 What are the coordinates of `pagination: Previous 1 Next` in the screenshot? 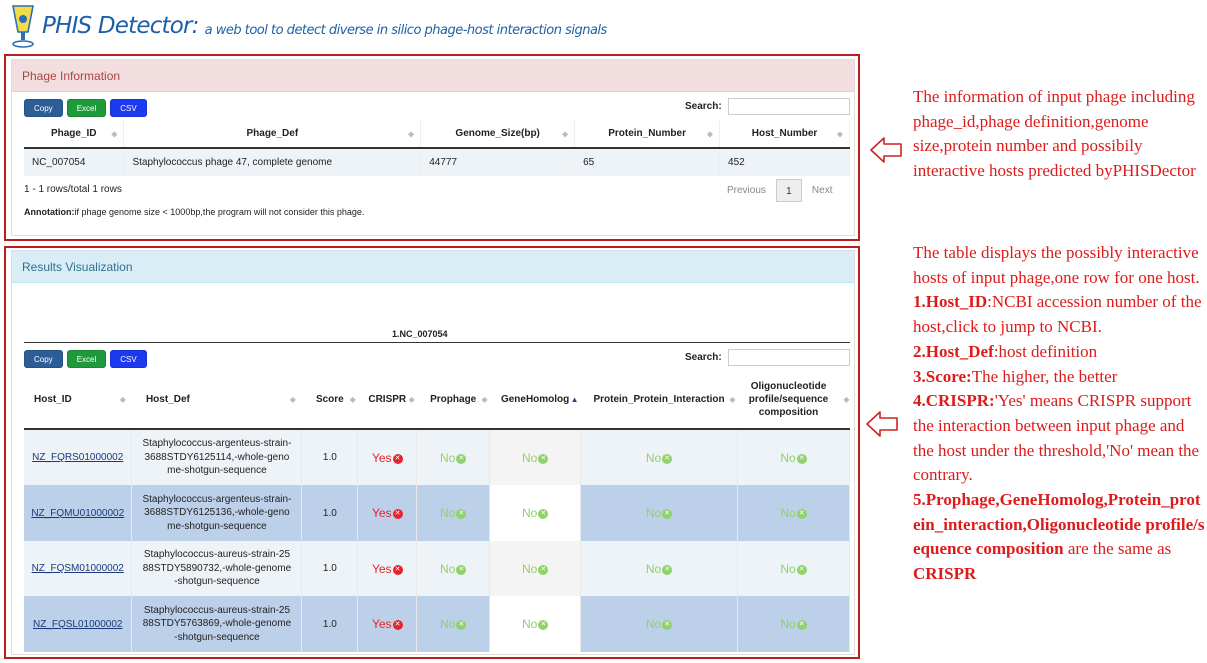 It's located at (779, 190).